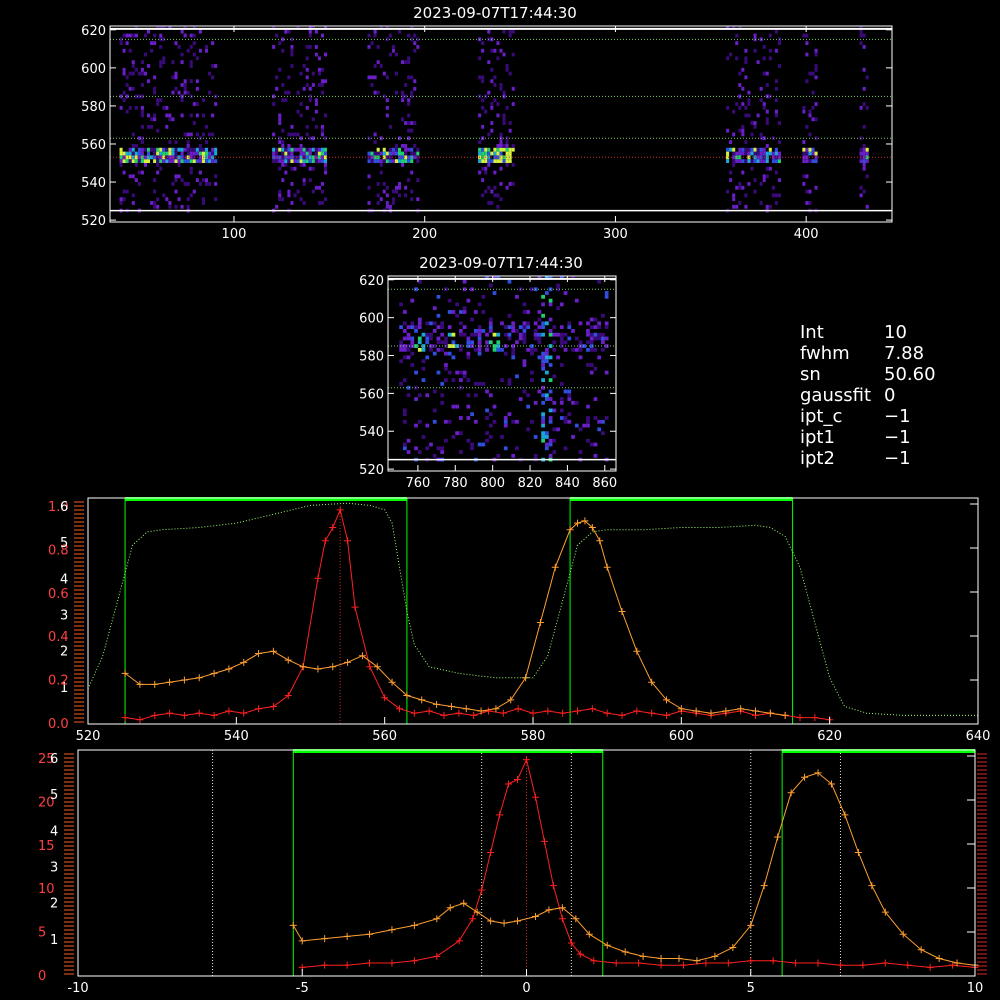  Describe the element at coordinates (93, 107) in the screenshot. I see `y-tick-label: 580` at that location.